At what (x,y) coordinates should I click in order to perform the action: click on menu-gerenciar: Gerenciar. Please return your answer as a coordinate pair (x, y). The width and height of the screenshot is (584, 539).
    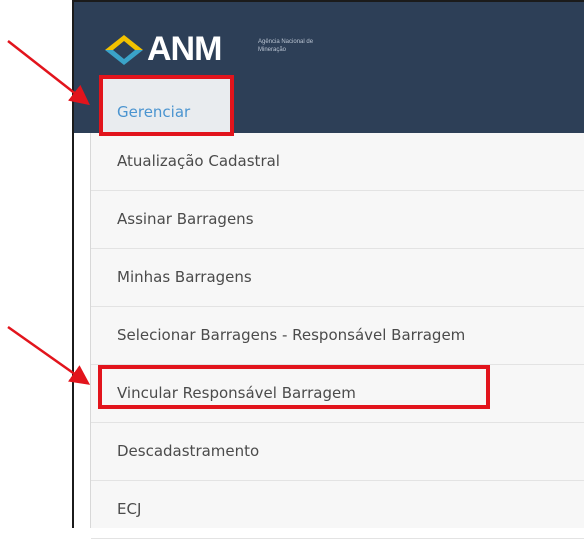
    Looking at the image, I should click on (166, 104).